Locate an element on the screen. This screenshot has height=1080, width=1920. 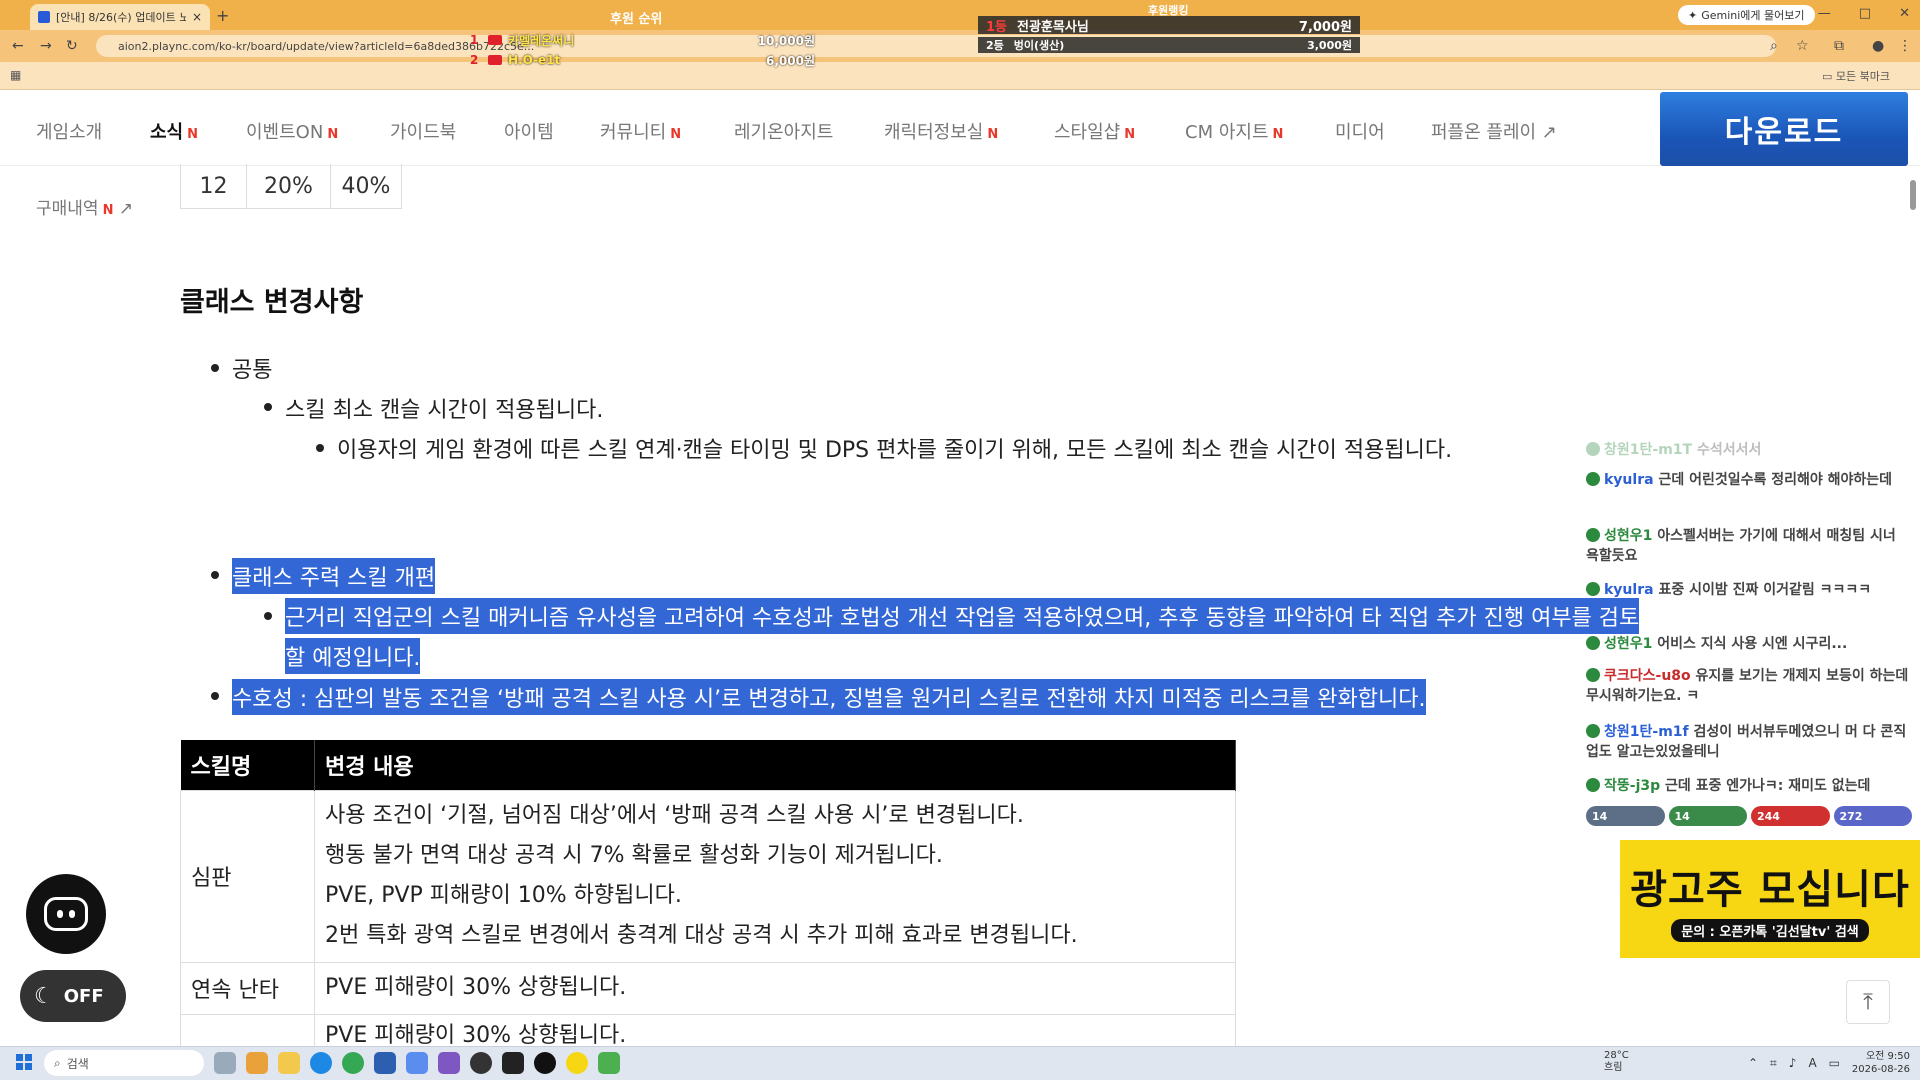
rate-table-row: 12 20% 40% is located at coordinates (291, 186).